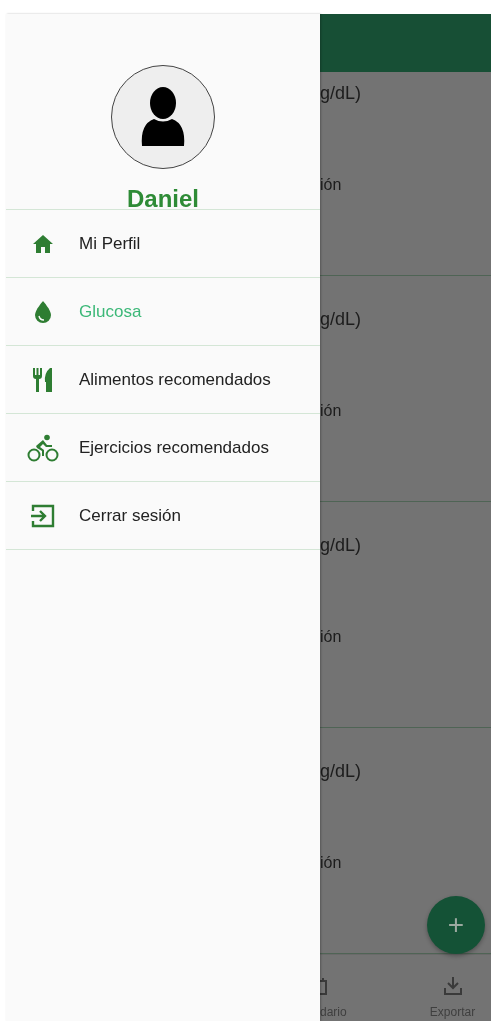  What do you see at coordinates (42, 379) in the screenshot?
I see `fork-knife-icon` at bounding box center [42, 379].